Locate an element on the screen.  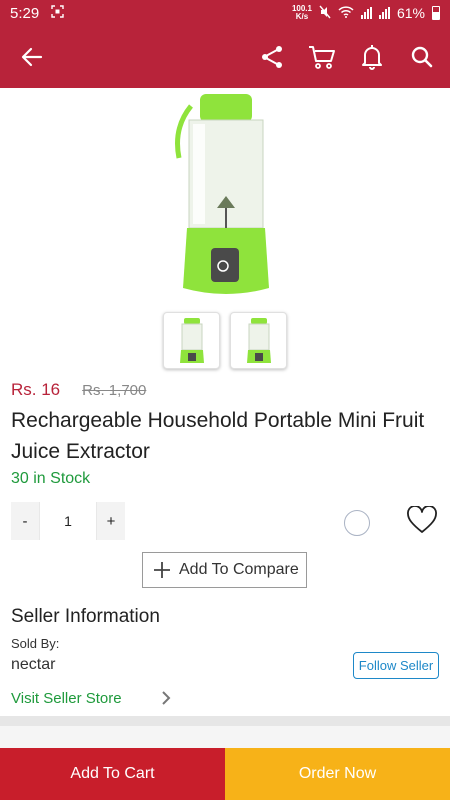
app-bar is located at coordinates (225, 57).